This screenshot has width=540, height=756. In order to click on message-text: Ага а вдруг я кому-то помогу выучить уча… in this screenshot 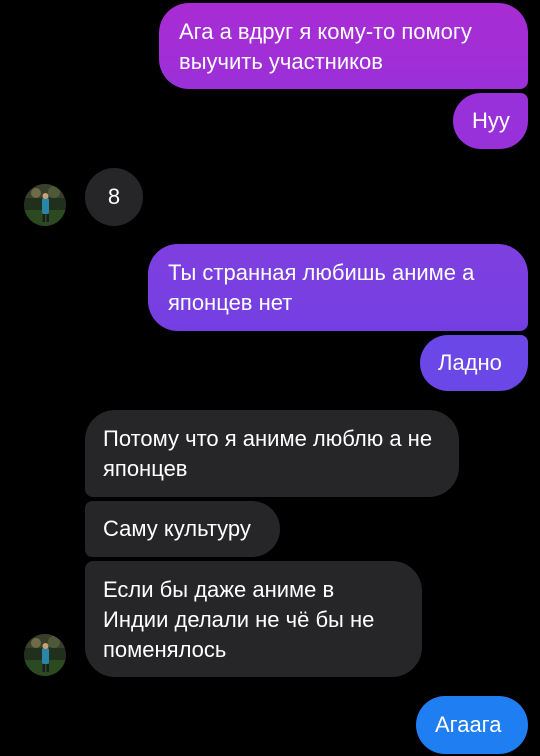, I will do `click(325, 46)`.